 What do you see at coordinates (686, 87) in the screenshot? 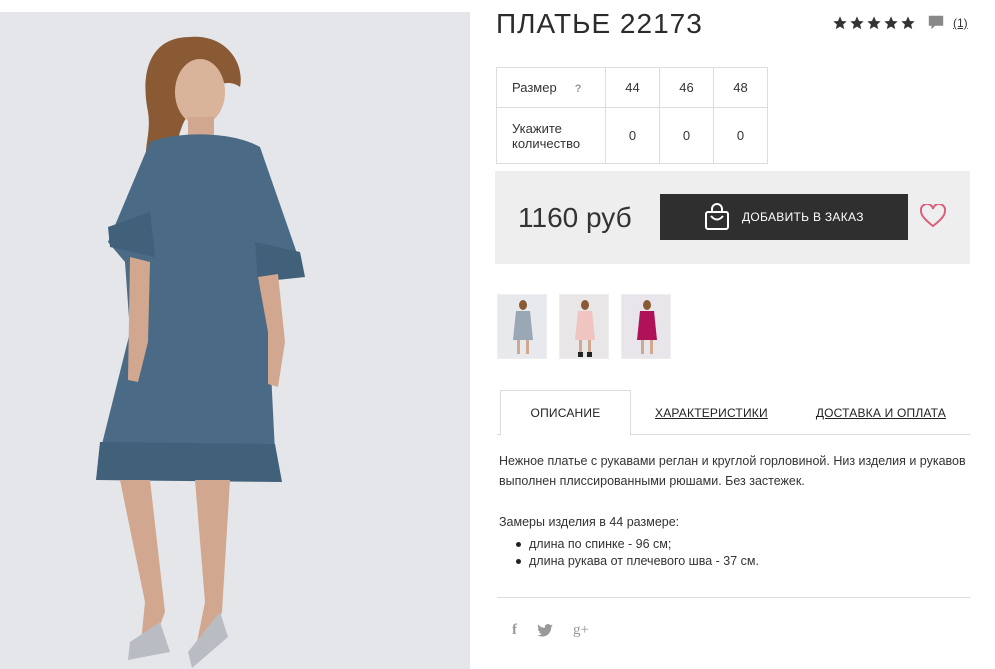
I see `size-46: 46` at bounding box center [686, 87].